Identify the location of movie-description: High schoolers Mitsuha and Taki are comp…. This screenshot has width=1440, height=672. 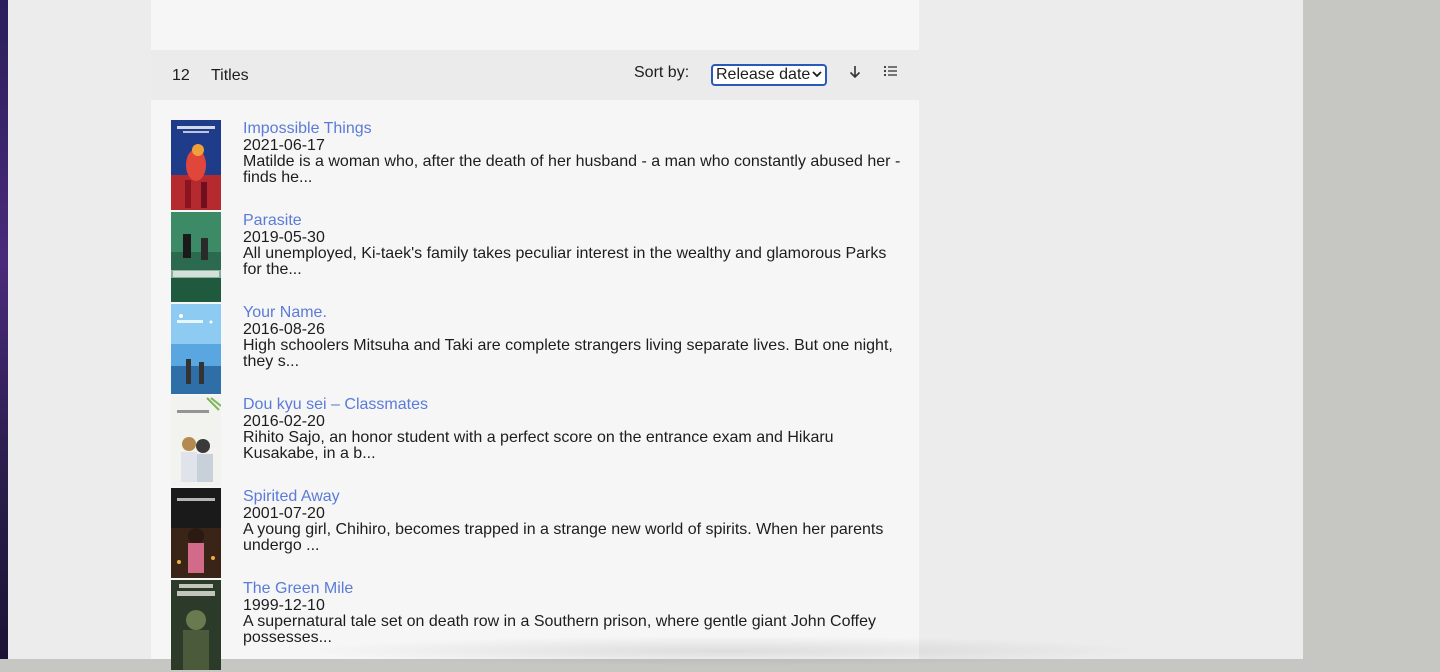
(568, 353).